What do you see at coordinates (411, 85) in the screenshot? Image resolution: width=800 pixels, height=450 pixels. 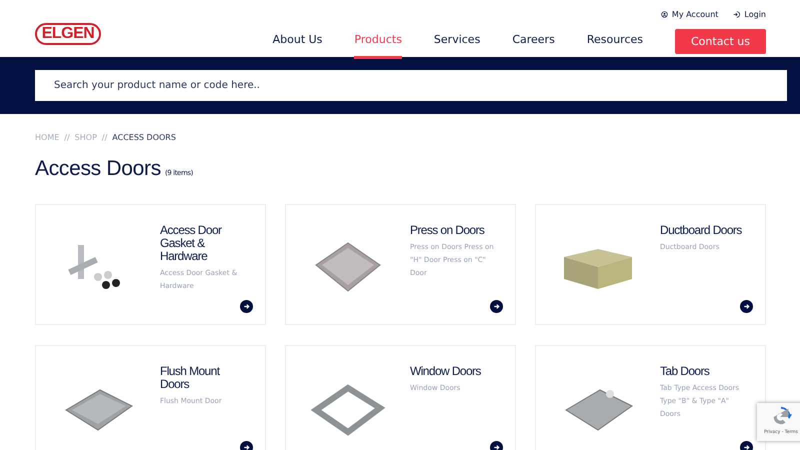 I see `search-field: Search your product name or code here..` at bounding box center [411, 85].